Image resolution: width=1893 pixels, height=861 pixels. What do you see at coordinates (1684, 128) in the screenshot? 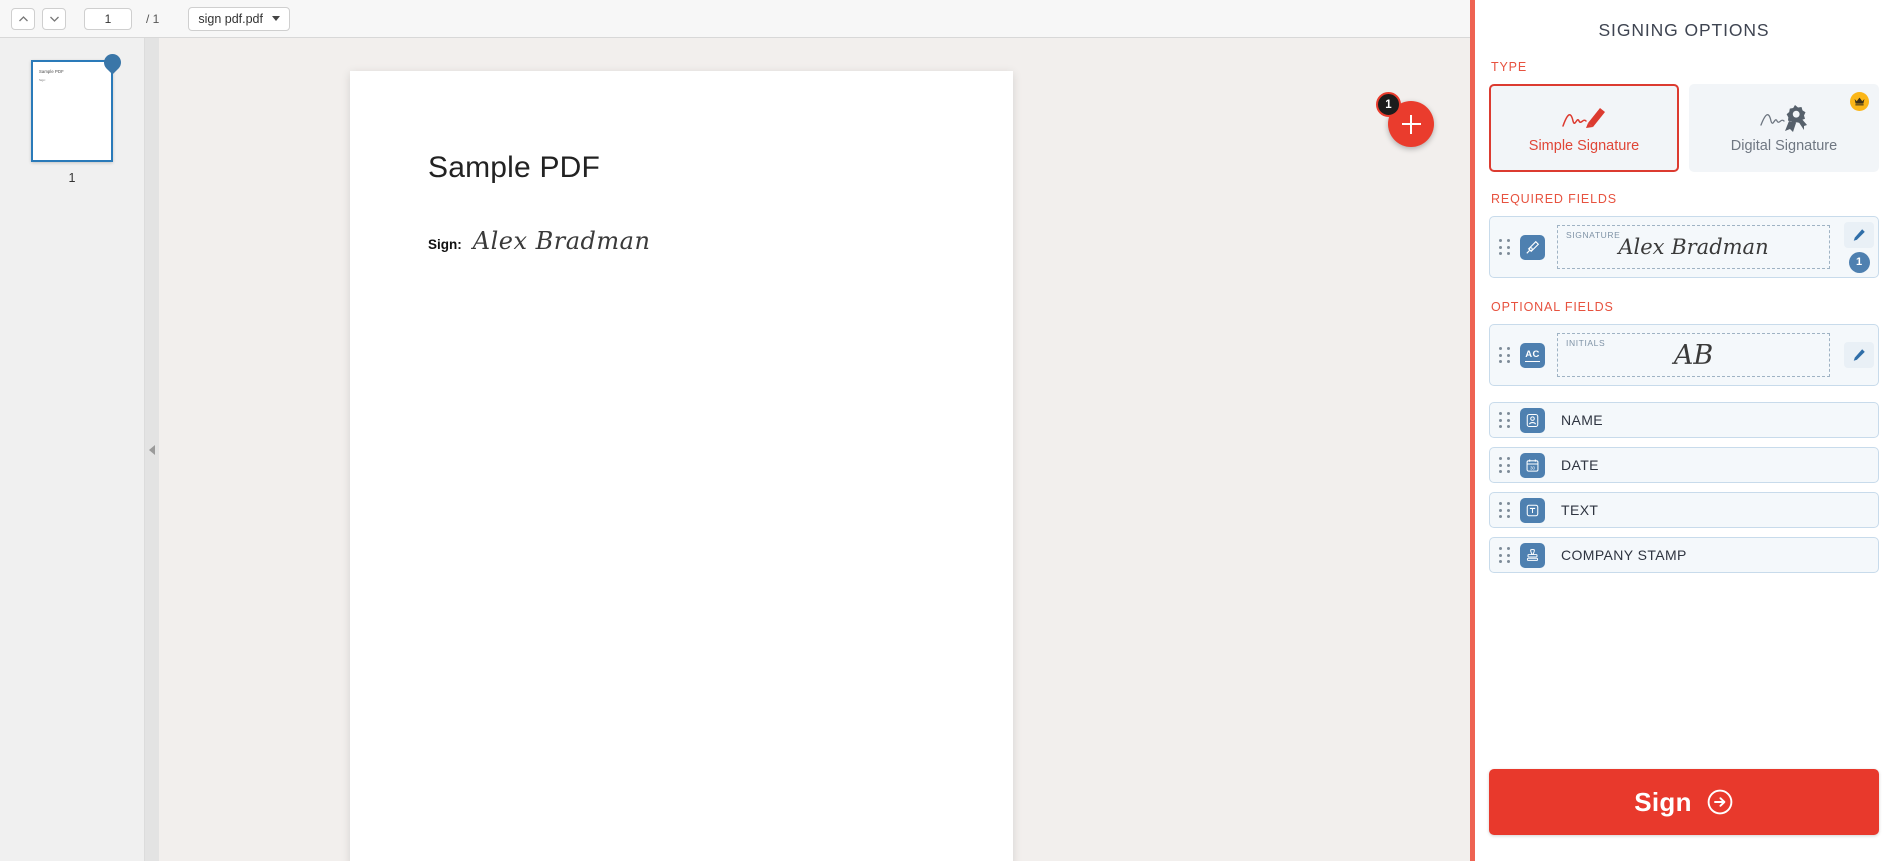
I see `signature-type-options: Simple Signature Digital Signature` at bounding box center [1684, 128].